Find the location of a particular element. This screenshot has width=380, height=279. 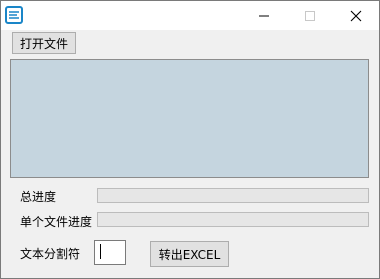

separator-input is located at coordinates (110, 252).